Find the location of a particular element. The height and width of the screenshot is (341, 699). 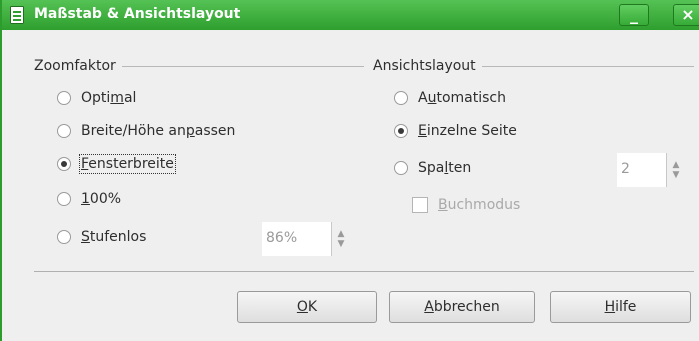

single-page-radio is located at coordinates (401, 131).